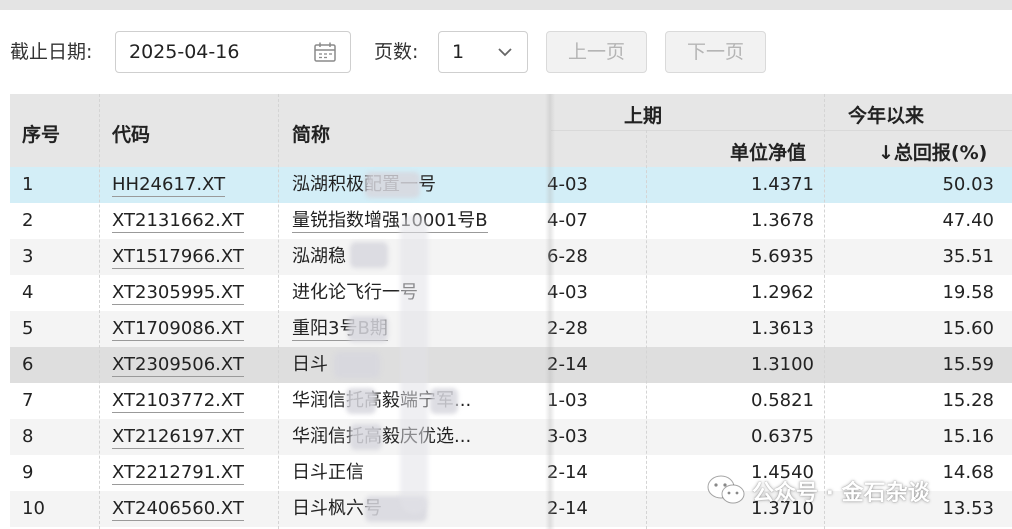 Image resolution: width=1012 pixels, height=529 pixels. What do you see at coordinates (782, 364) in the screenshot?
I see `cell-nav: 1.3100` at bounding box center [782, 364].